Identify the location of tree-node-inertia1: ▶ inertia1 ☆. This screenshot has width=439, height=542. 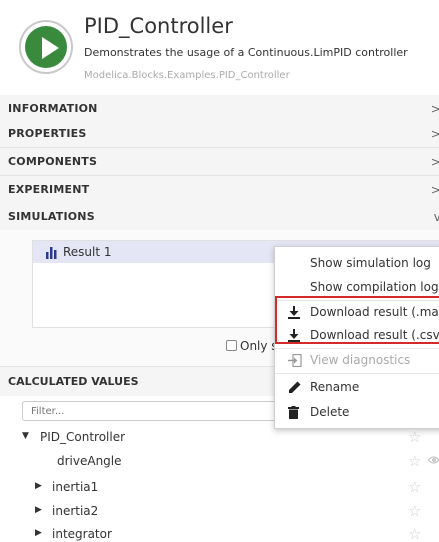
(219, 488).